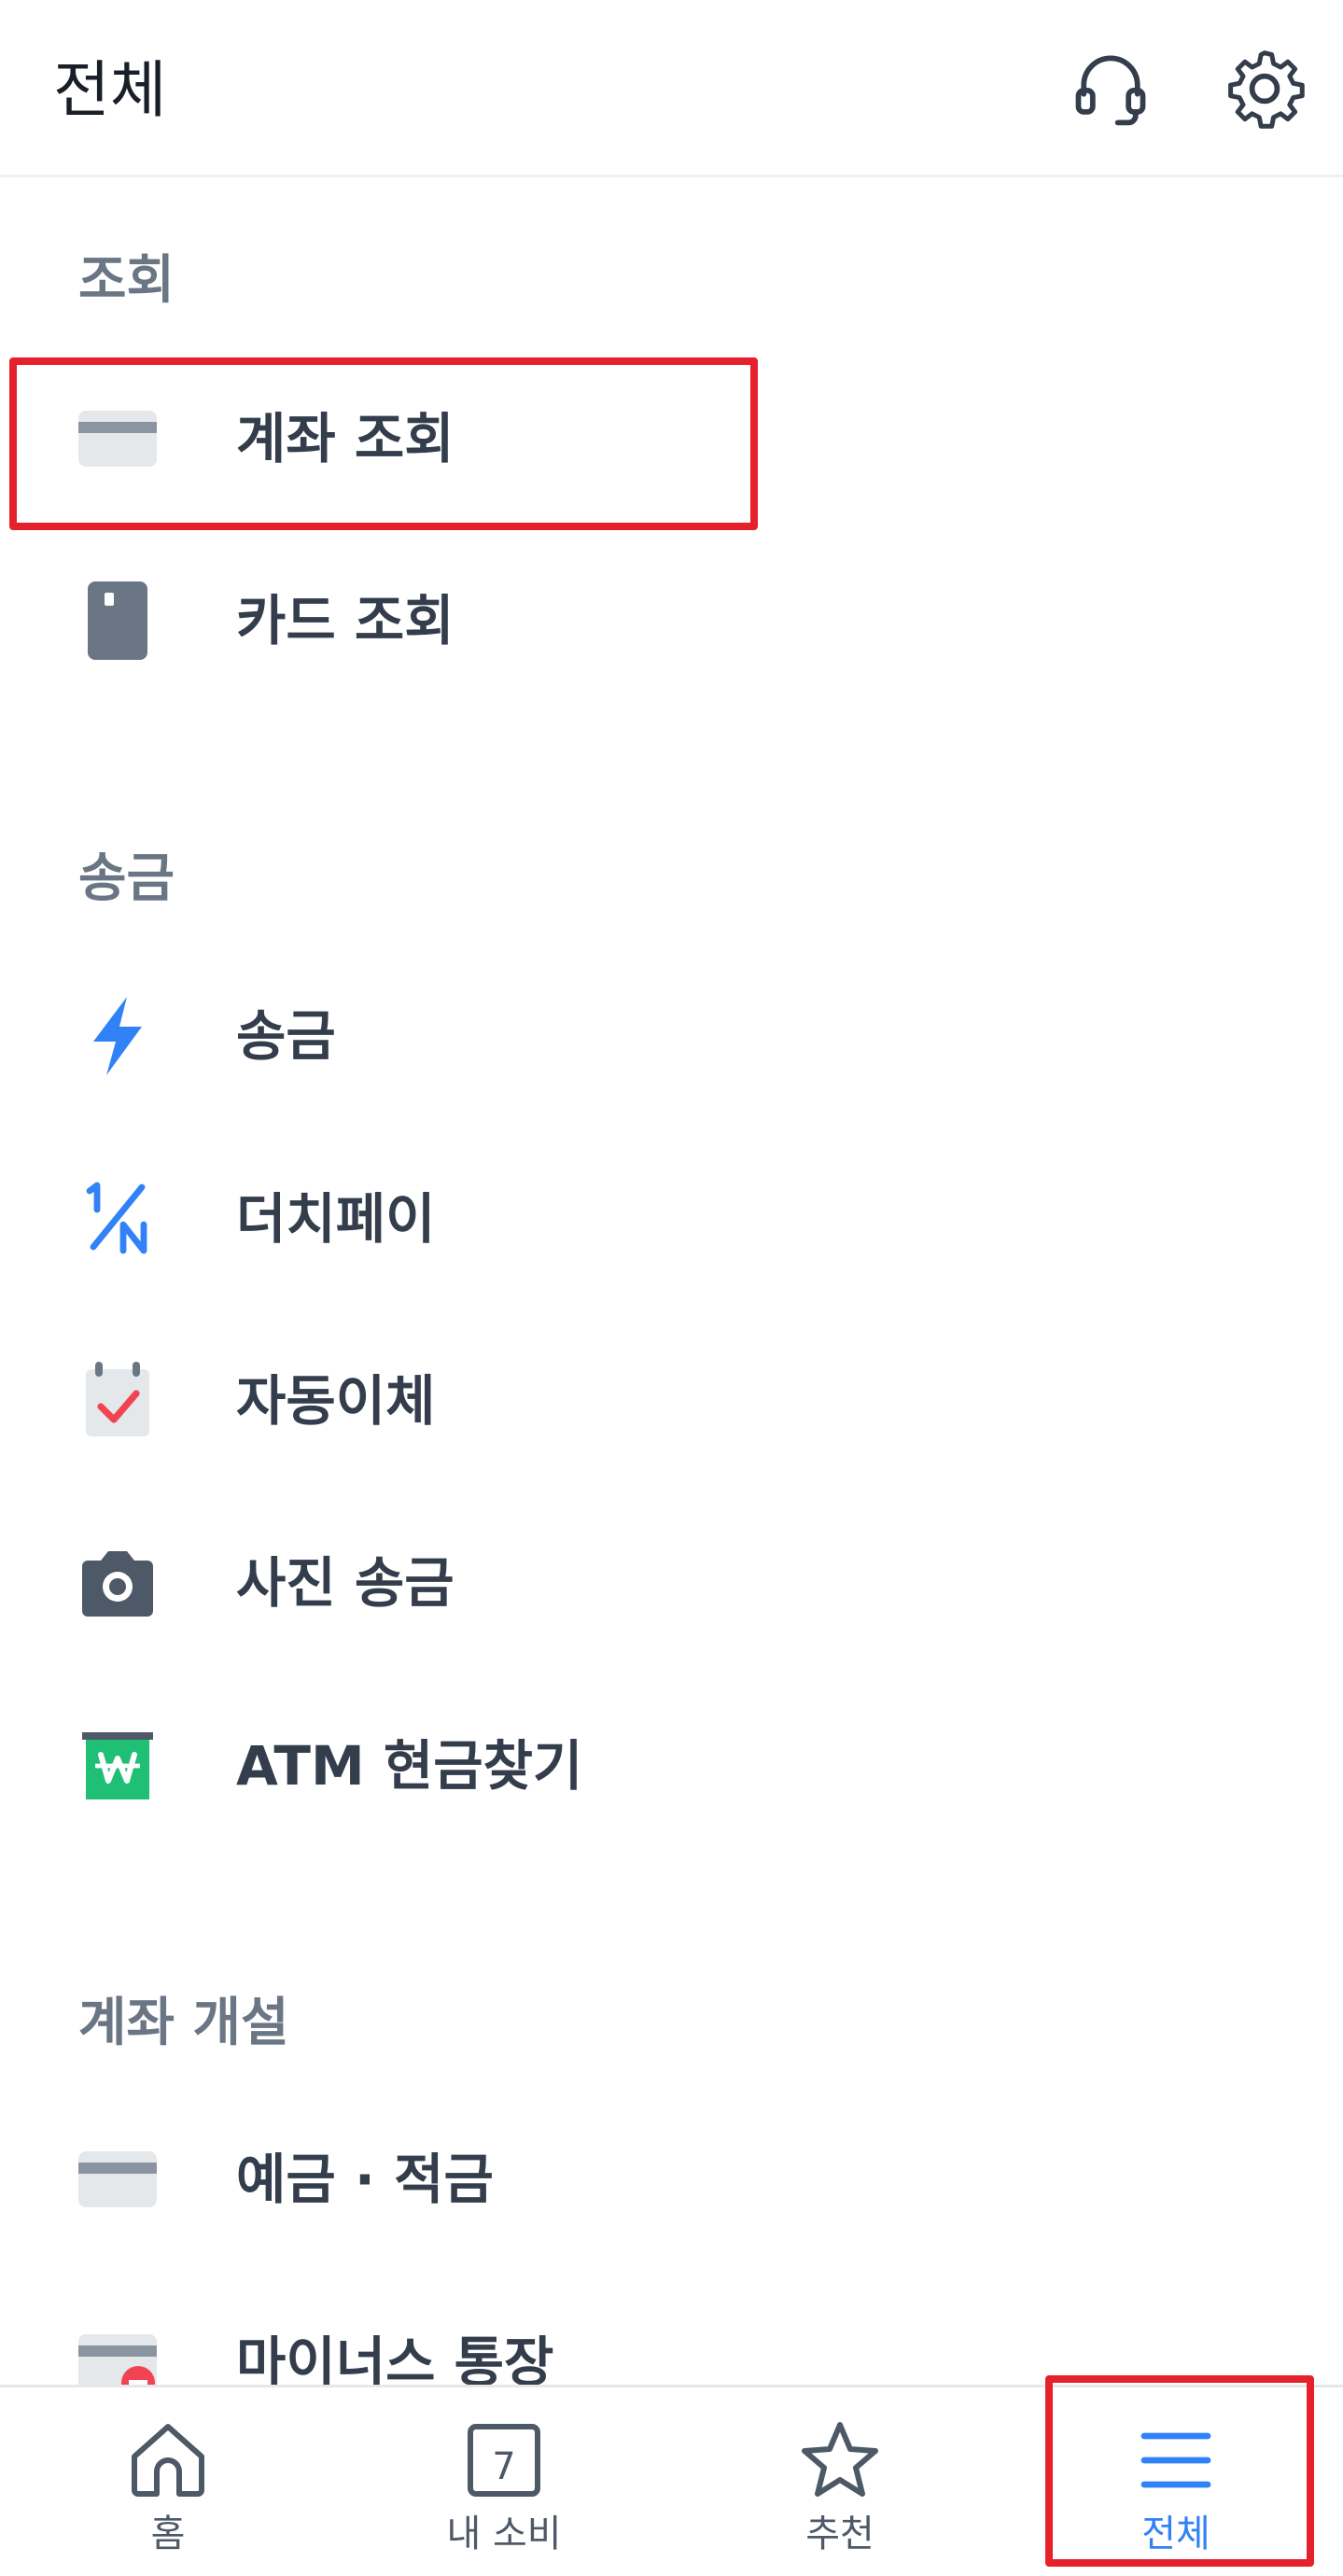 The width and height of the screenshot is (1343, 2576). What do you see at coordinates (117, 1401) in the screenshot?
I see `calendar-check-icon` at bounding box center [117, 1401].